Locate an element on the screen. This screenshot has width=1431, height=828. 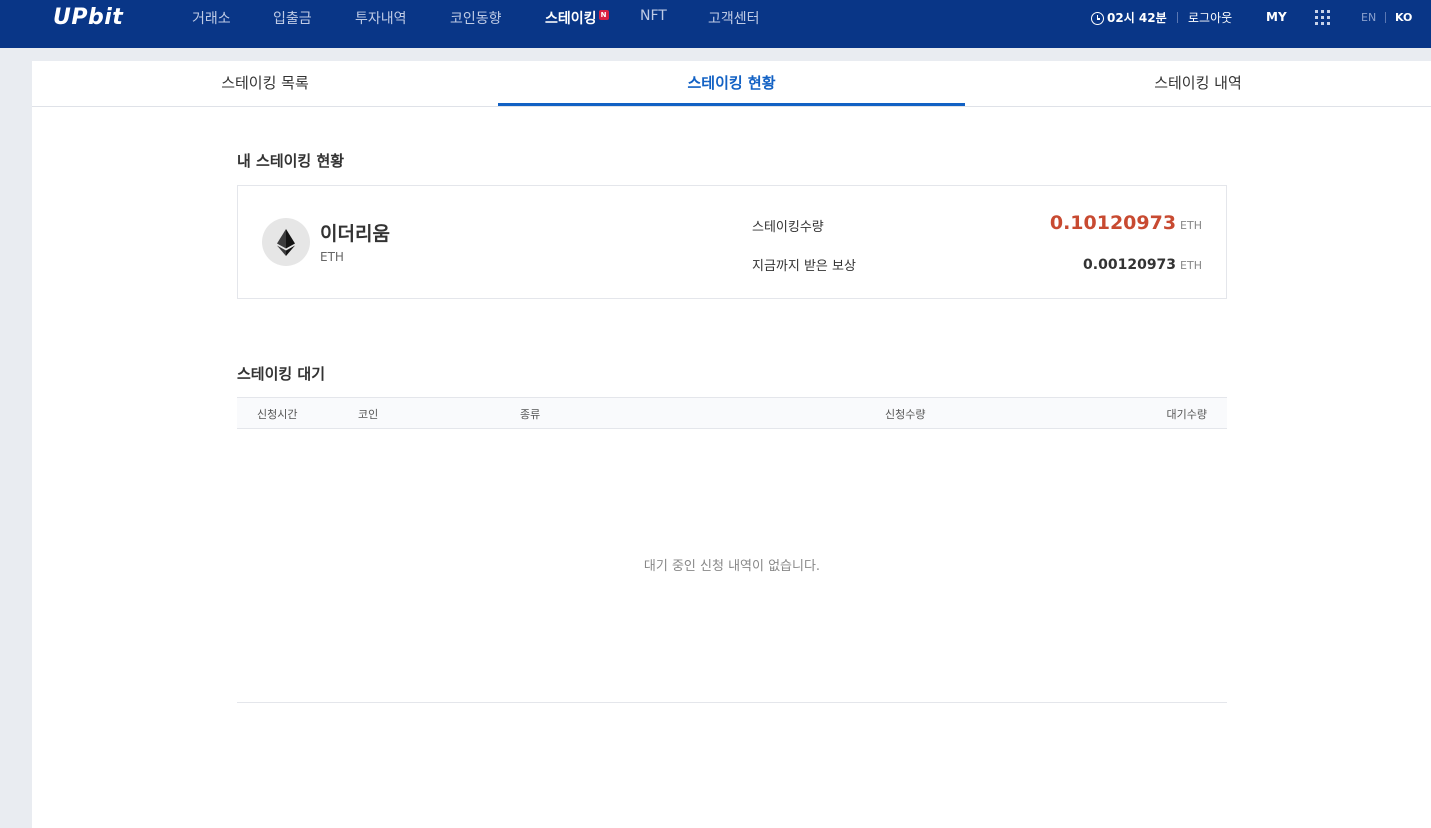
nav-coin-trends: 코인동향 is located at coordinates (476, 18).